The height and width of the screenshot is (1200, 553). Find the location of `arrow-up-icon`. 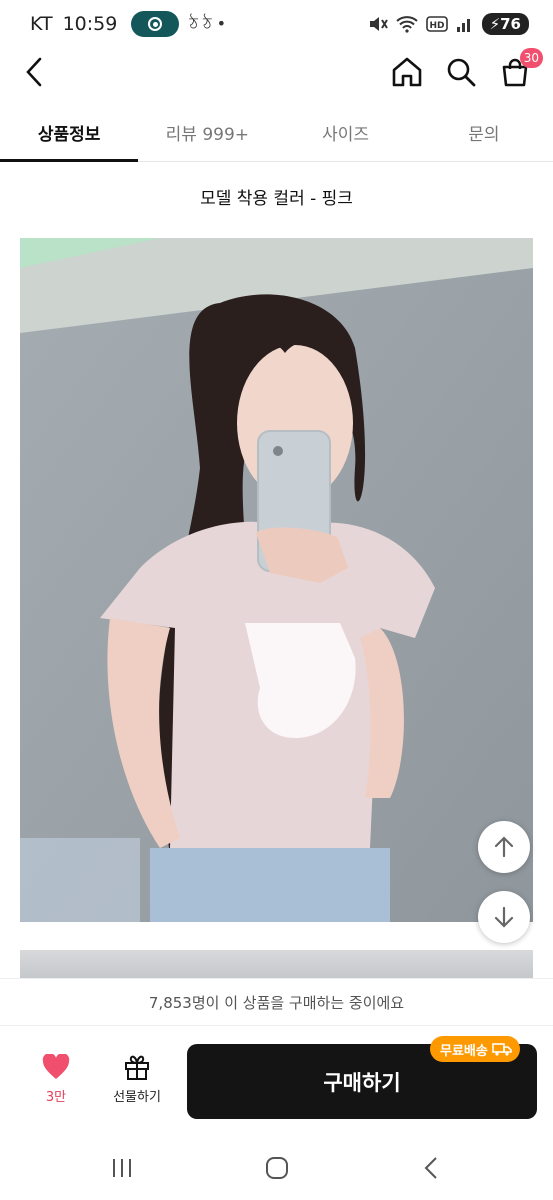

arrow-up-icon is located at coordinates (504, 847).